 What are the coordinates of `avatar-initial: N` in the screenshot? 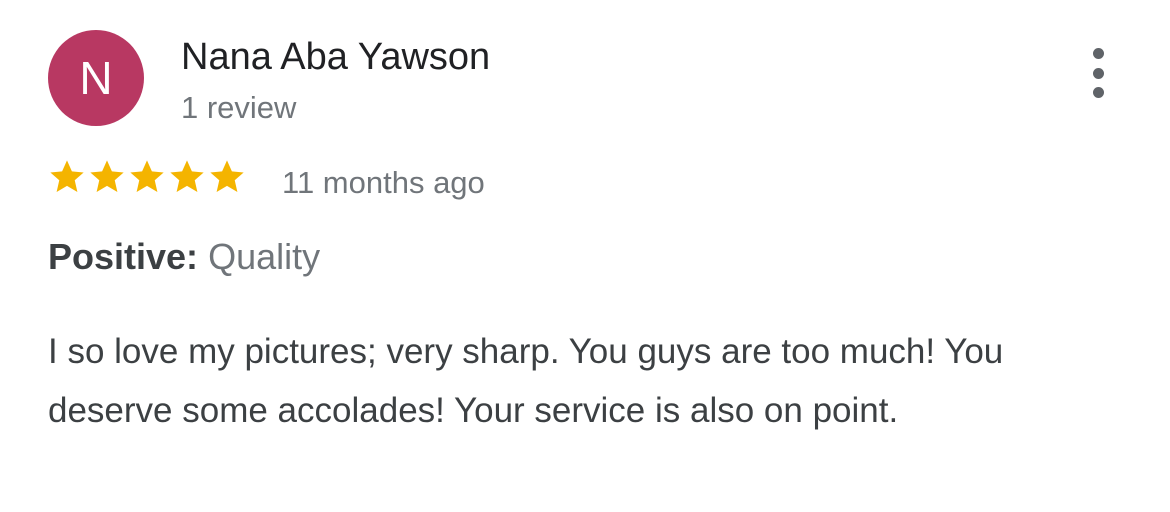 It's located at (96, 78).